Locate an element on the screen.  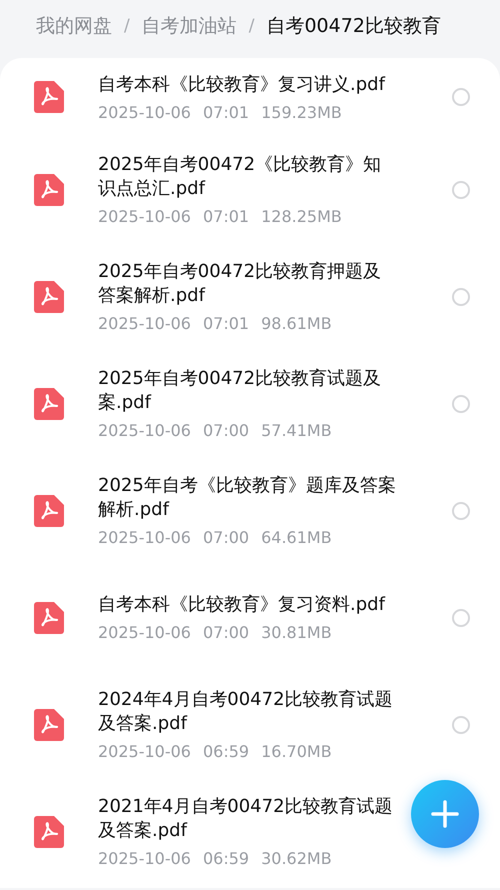
file-size: 98.61MB is located at coordinates (296, 323).